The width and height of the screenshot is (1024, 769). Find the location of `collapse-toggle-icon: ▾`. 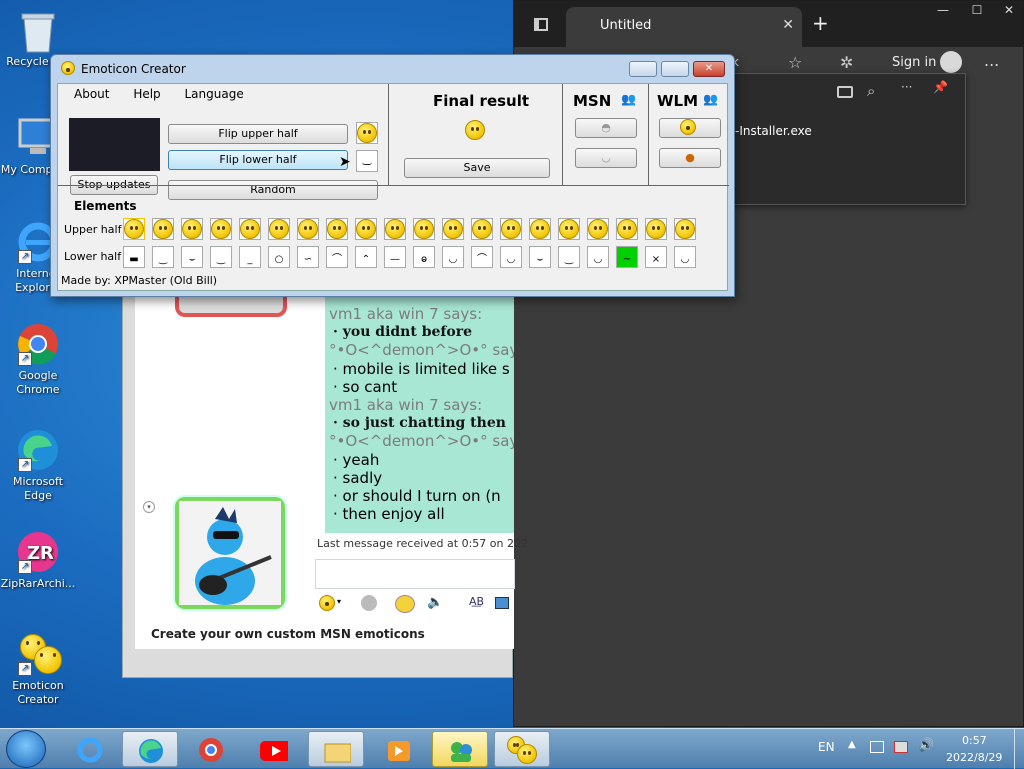

collapse-toggle-icon: ▾ is located at coordinates (149, 507).